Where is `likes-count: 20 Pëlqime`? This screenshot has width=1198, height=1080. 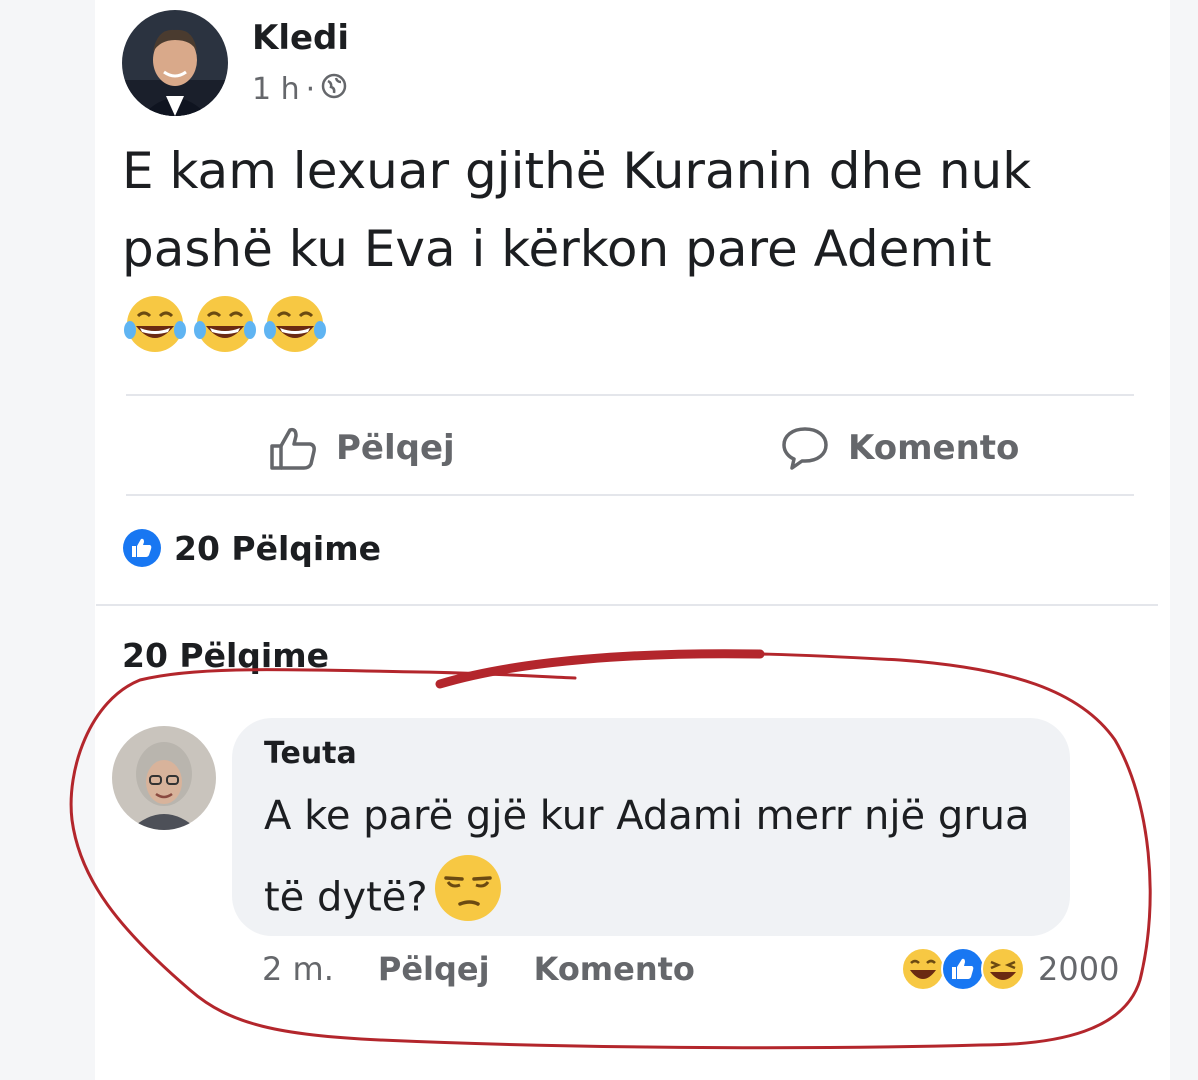
likes-count: 20 Pëlqime is located at coordinates (277, 548).